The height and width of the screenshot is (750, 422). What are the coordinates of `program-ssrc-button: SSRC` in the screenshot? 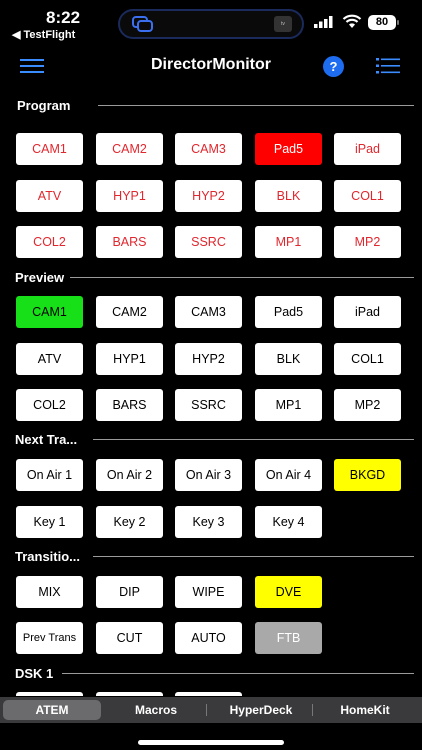 It's located at (208, 242).